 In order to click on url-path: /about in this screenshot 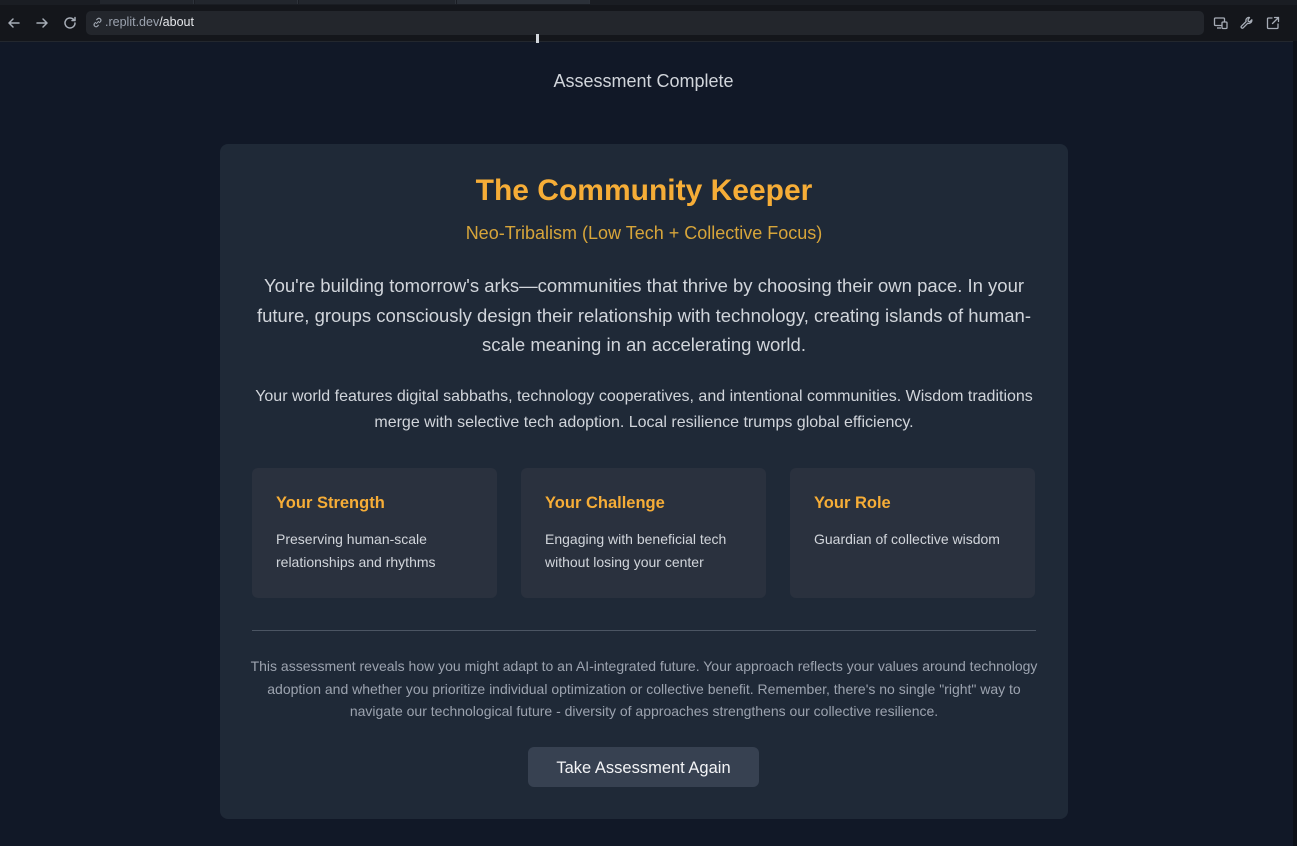, I will do `click(176, 22)`.